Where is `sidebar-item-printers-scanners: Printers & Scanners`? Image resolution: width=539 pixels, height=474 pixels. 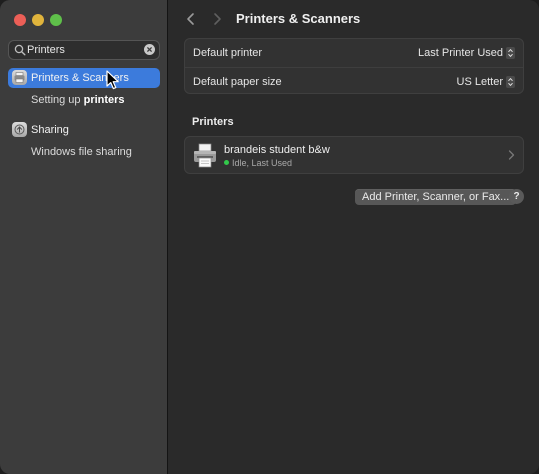 sidebar-item-printers-scanners: Printers & Scanners is located at coordinates (84, 78).